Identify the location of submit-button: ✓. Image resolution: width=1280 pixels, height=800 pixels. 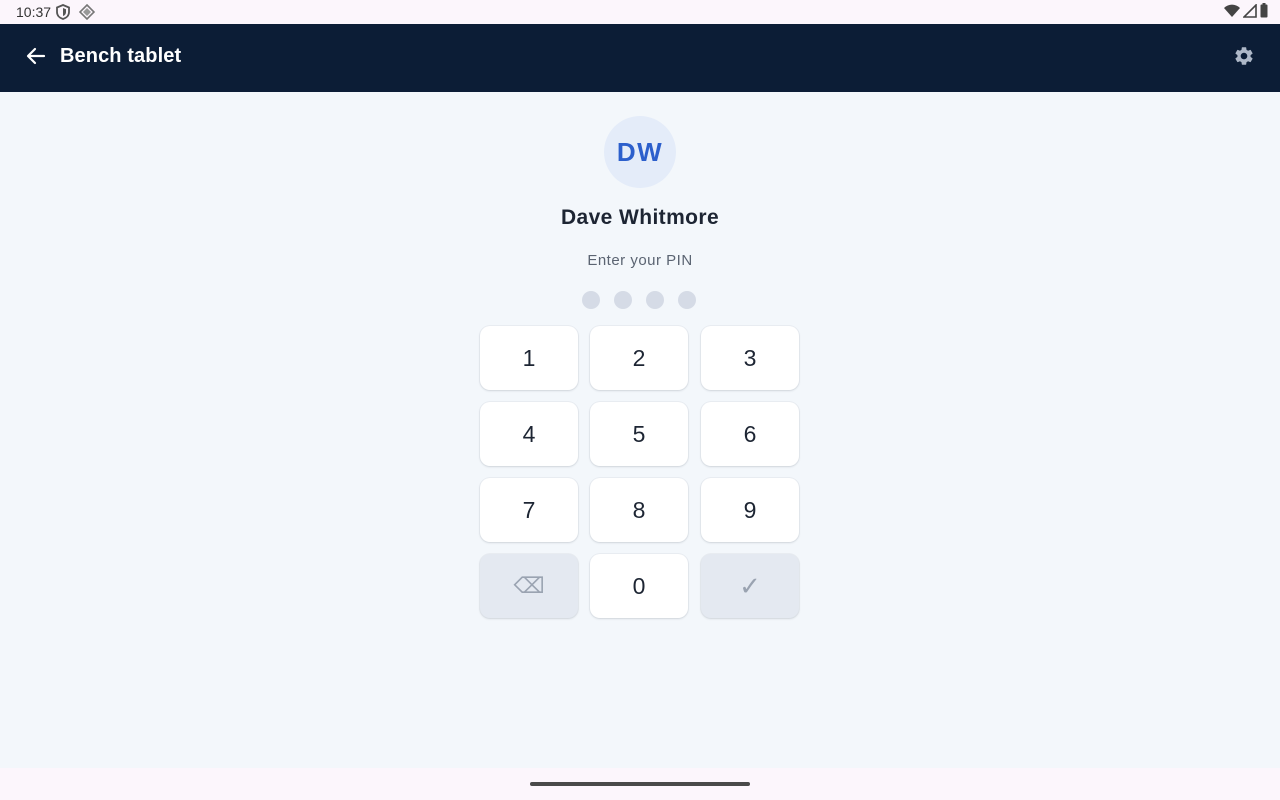
(750, 586).